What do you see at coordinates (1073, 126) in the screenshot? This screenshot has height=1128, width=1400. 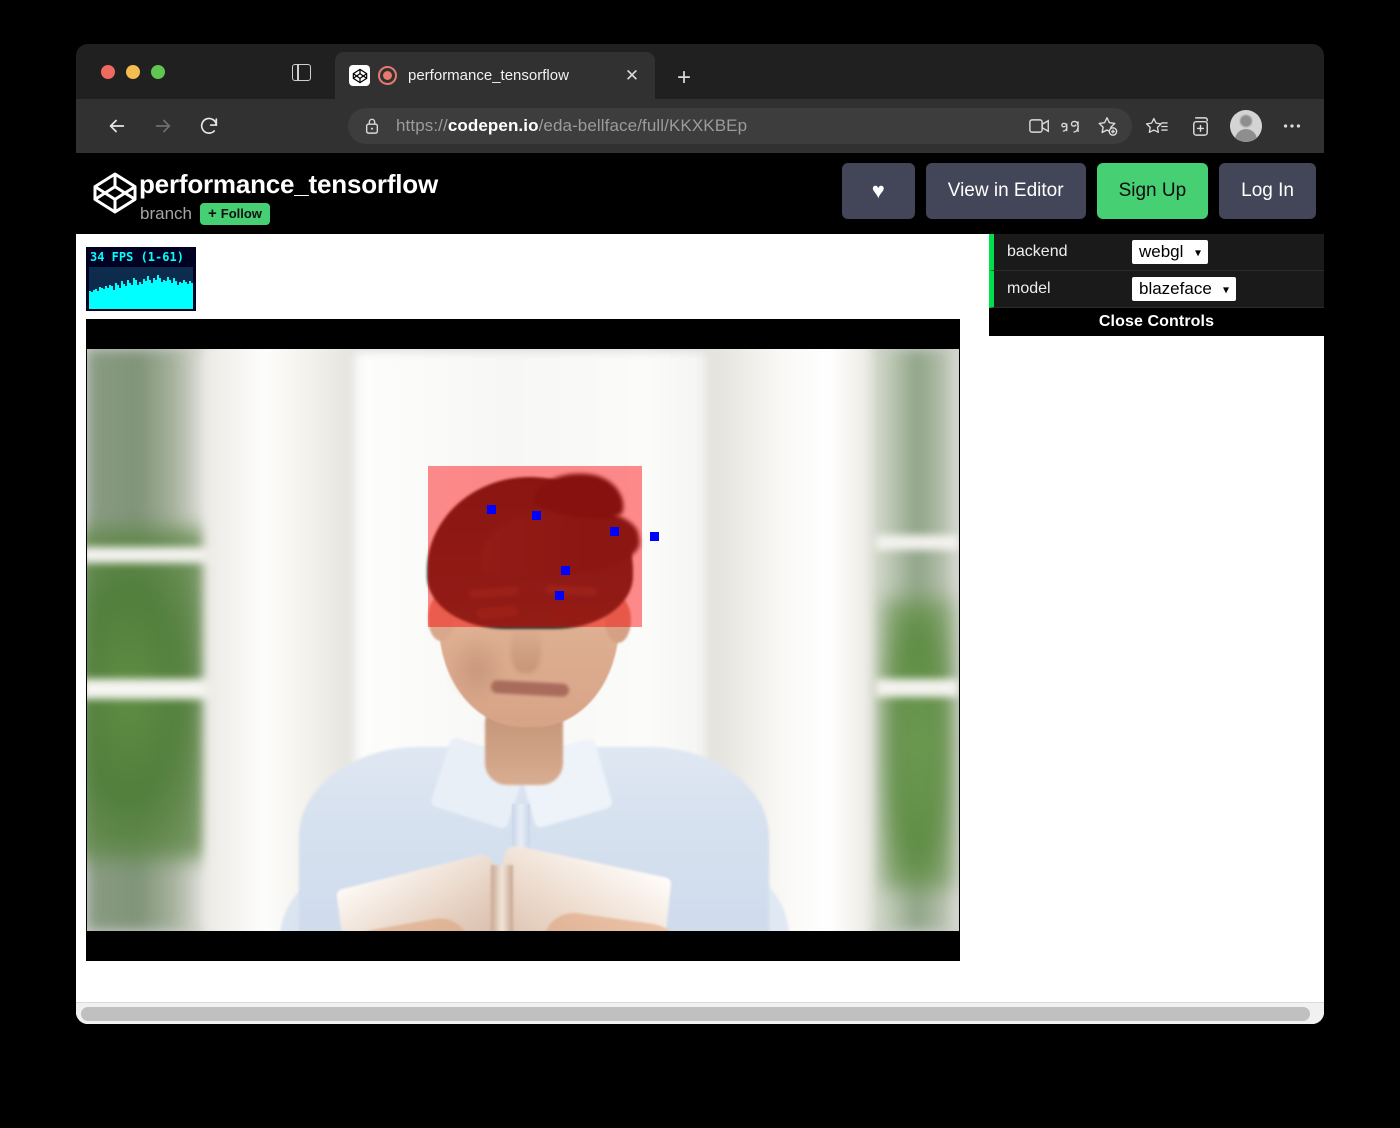 I see `translate-icon` at bounding box center [1073, 126].